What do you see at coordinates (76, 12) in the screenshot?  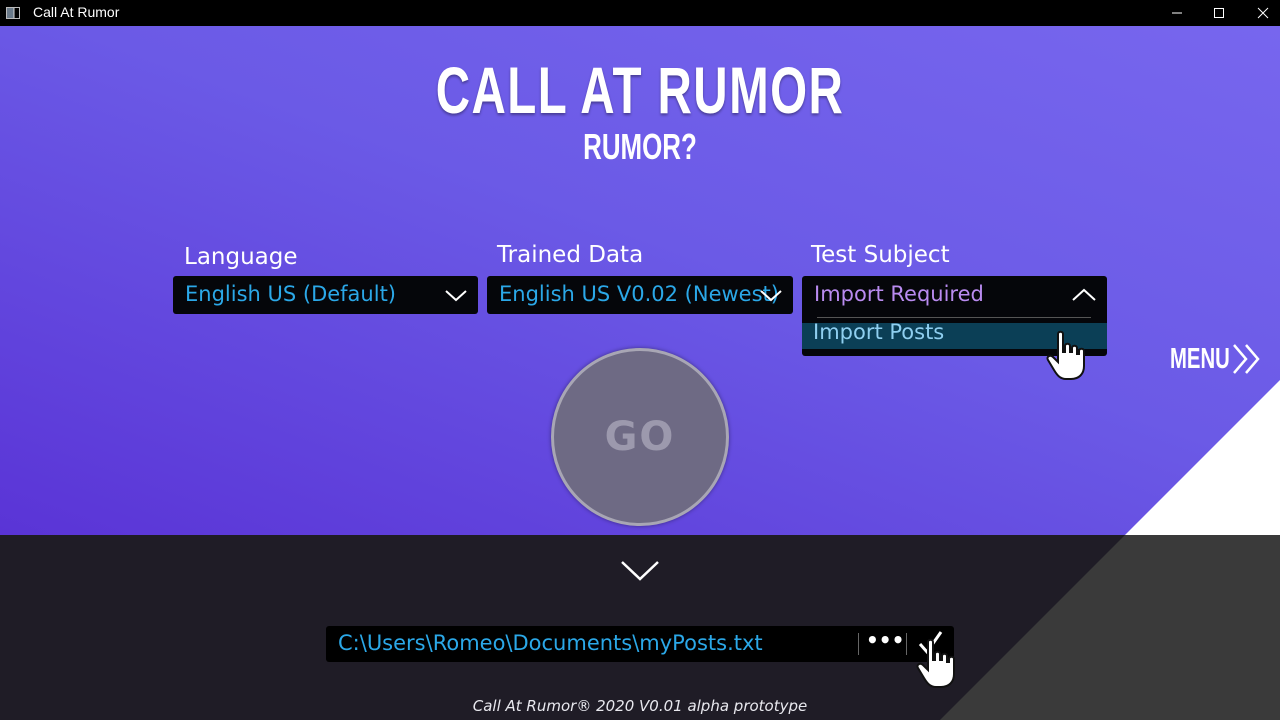 I see `window-title: Call At Rumor` at bounding box center [76, 12].